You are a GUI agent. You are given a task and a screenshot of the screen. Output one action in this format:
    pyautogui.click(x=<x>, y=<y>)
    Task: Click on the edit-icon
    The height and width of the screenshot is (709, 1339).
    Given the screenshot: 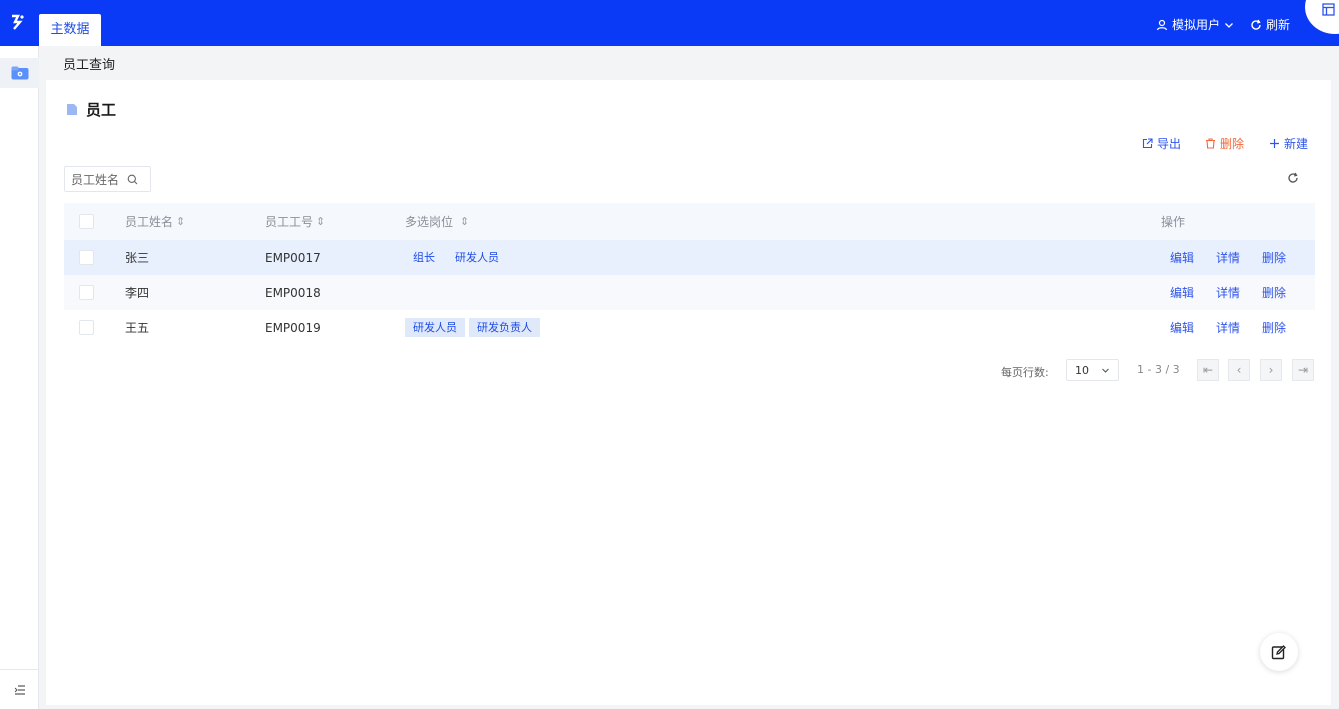 What is the action you would take?
    pyautogui.click(x=1278, y=652)
    